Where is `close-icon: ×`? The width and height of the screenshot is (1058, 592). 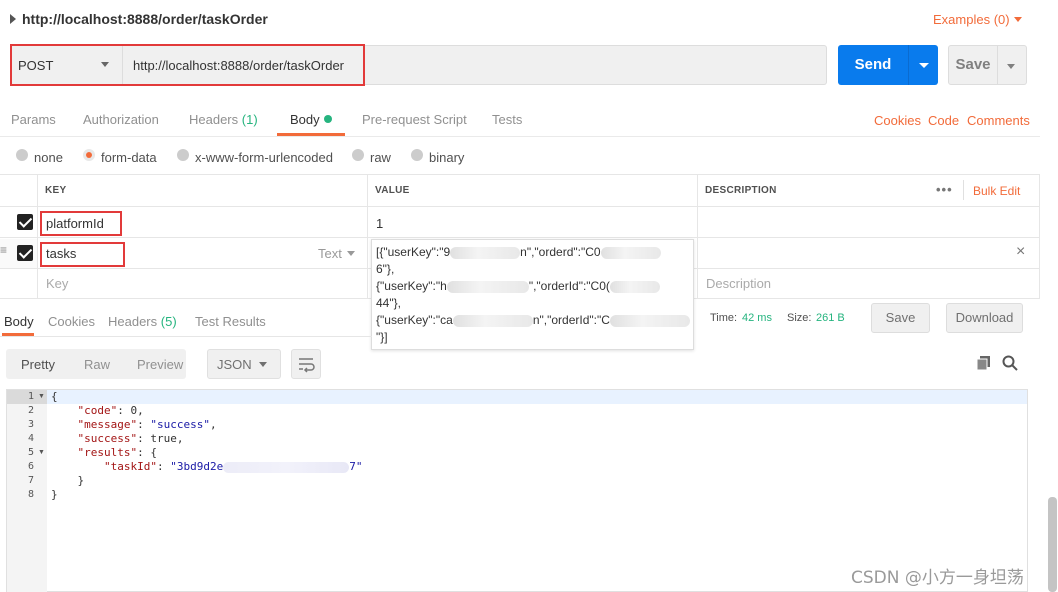
close-icon: × is located at coordinates (1020, 252).